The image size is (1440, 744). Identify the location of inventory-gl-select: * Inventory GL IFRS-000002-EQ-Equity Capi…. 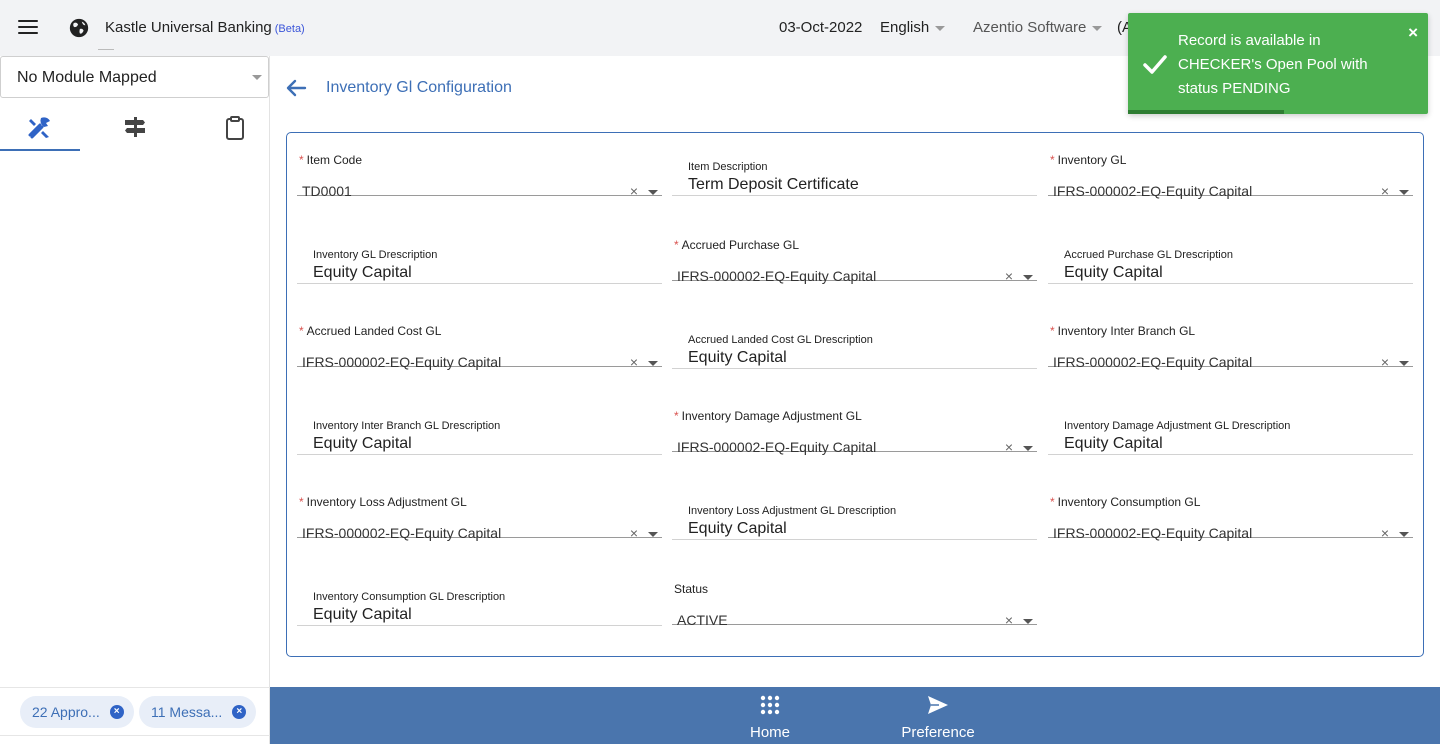
(1230, 169).